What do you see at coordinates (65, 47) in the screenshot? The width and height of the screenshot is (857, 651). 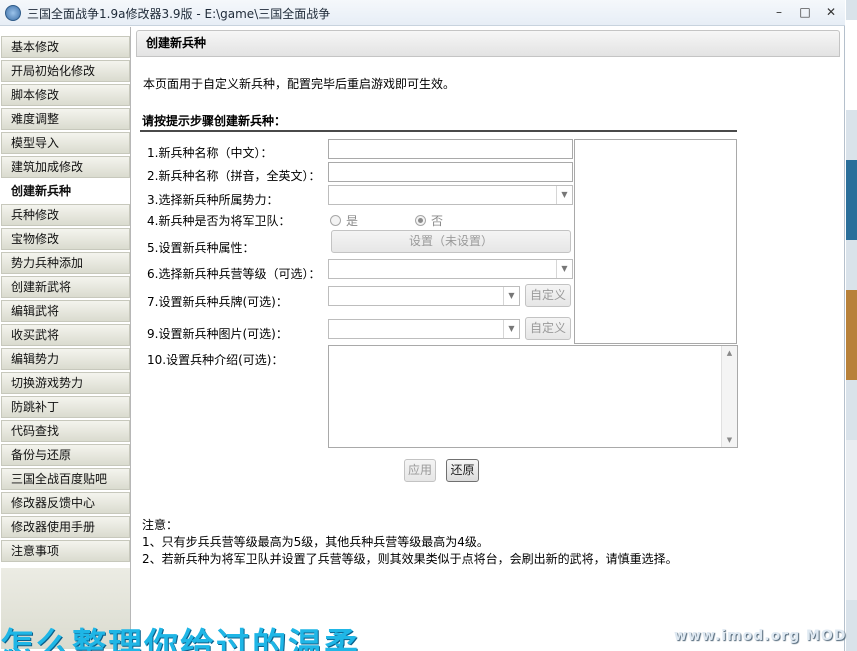 I see `sidebar-item-basic: 基本修改` at bounding box center [65, 47].